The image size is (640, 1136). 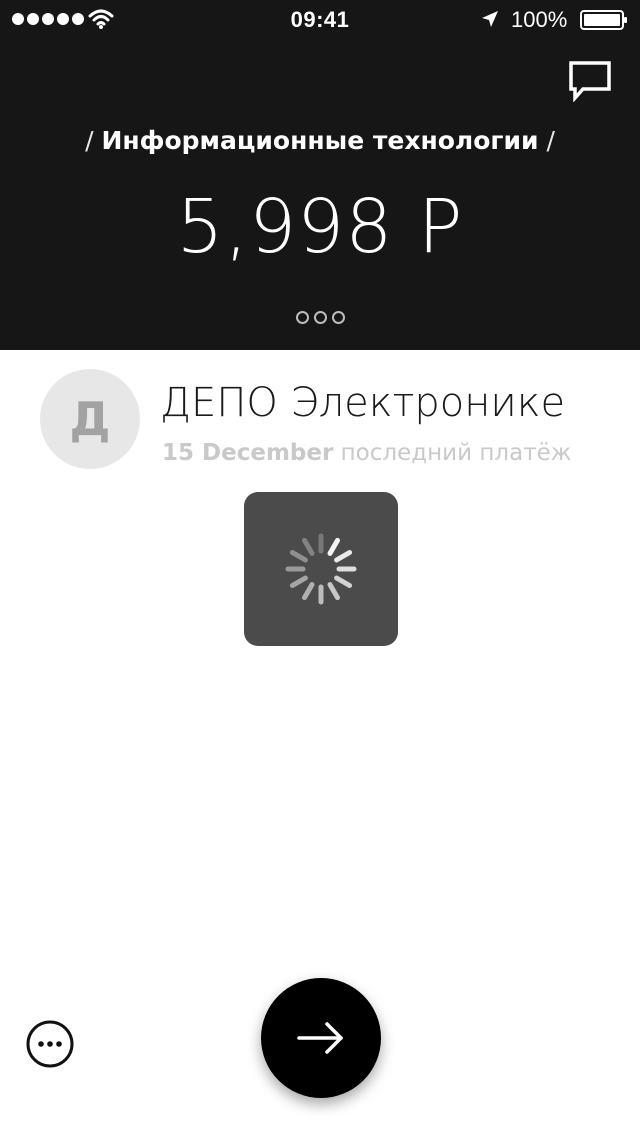 I want to click on category-prefix: /, so click(x=89, y=140).